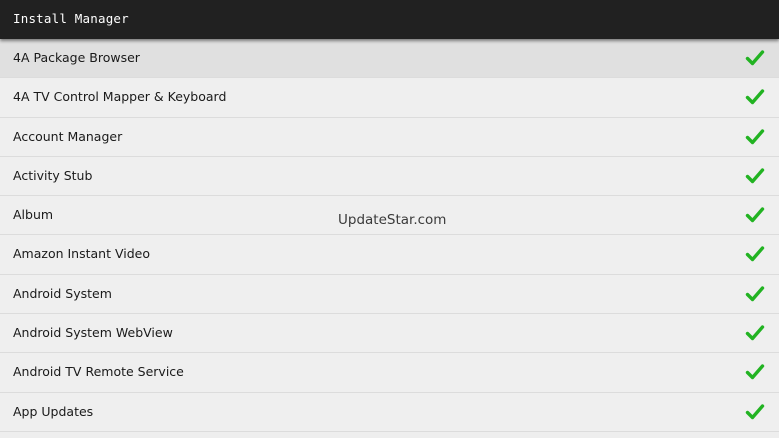 The image size is (779, 438). Describe the element at coordinates (389, 176) in the screenshot. I see `list-item: Activity Stub` at that location.